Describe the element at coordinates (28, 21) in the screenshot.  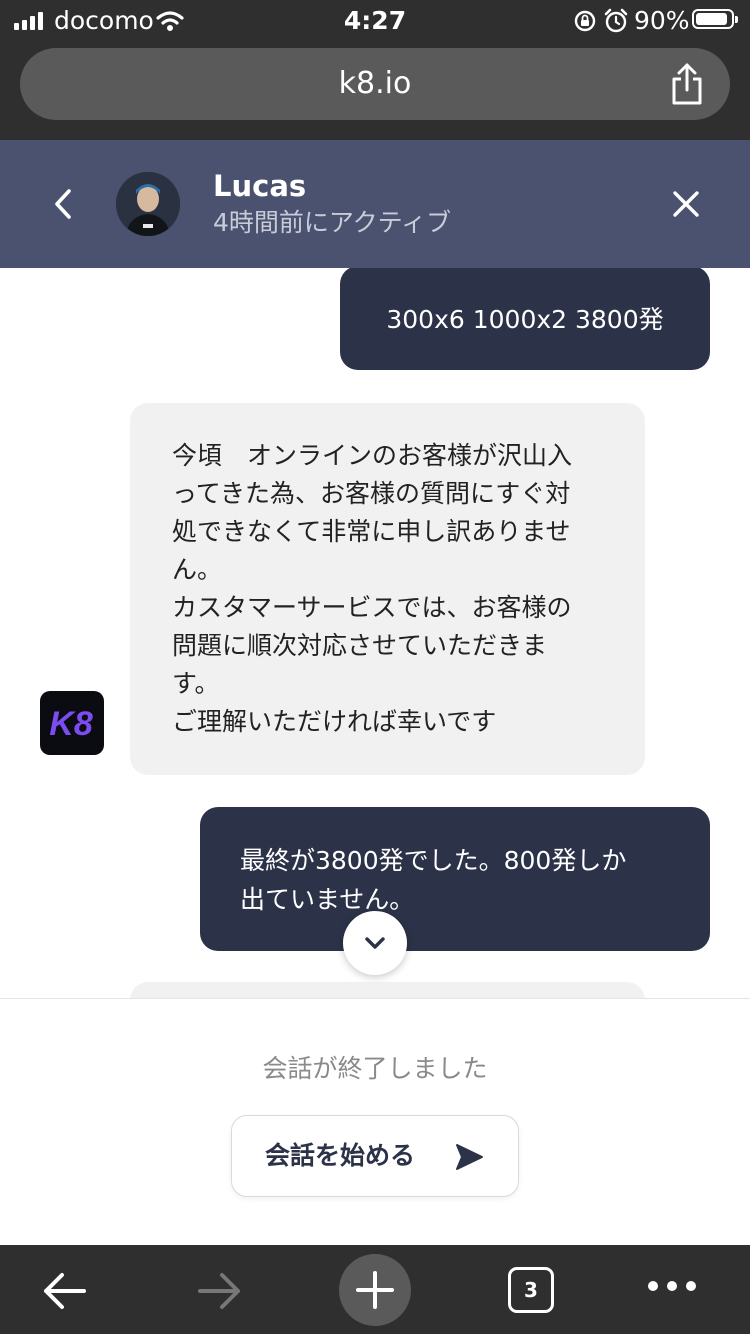
I see `signal-icon` at that location.